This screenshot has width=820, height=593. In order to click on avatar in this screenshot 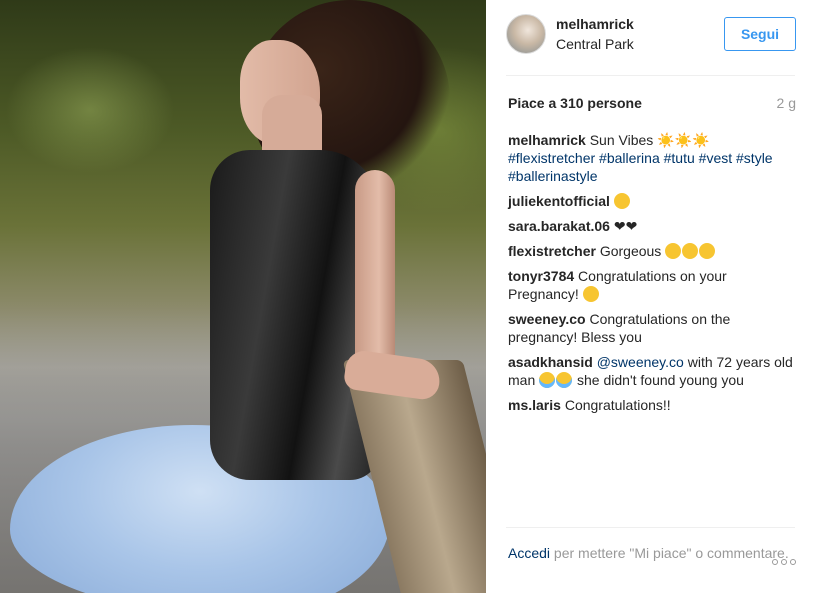, I will do `click(526, 34)`.